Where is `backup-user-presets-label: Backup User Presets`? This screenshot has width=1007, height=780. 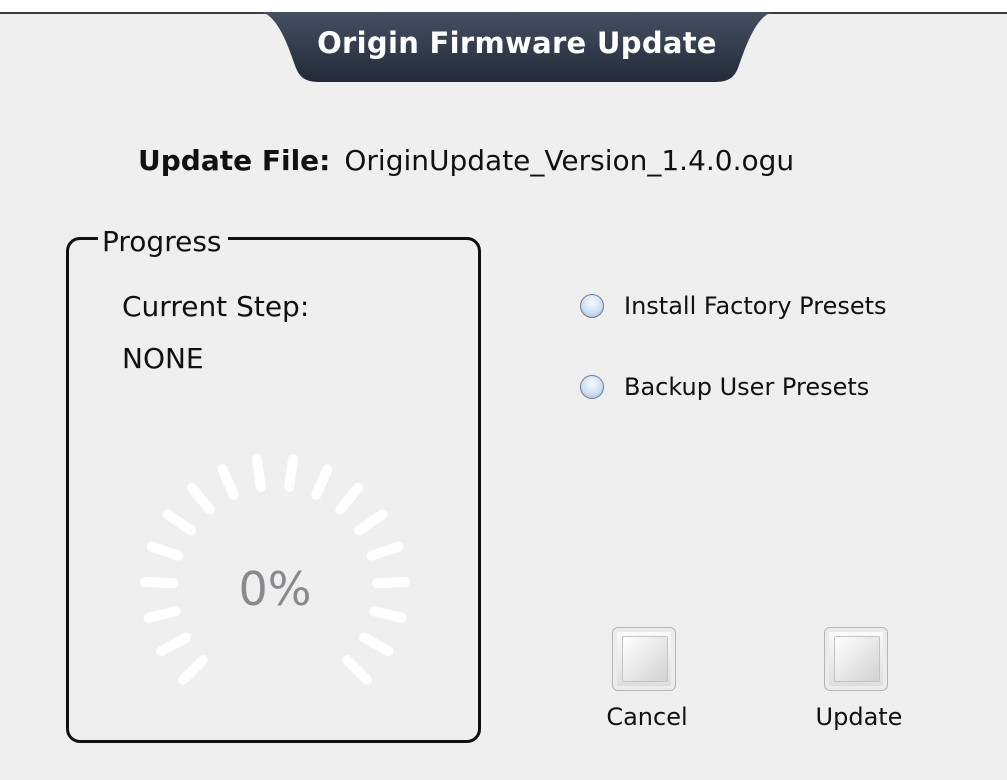
backup-user-presets-label: Backup User Presets is located at coordinates (747, 387).